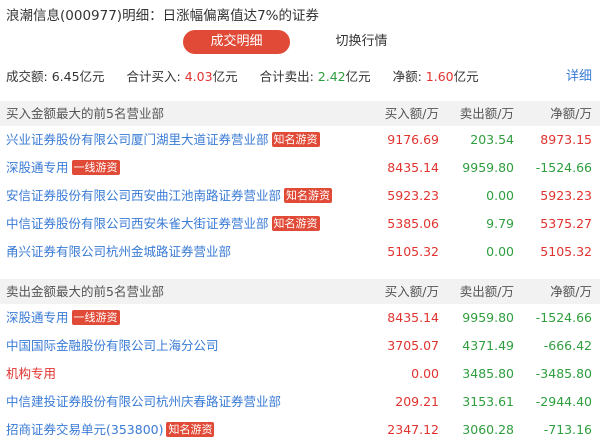 This screenshot has height=444, width=600. I want to click on table-row: 机构专用 0.00 3485.80 -3485.80, so click(300, 374).